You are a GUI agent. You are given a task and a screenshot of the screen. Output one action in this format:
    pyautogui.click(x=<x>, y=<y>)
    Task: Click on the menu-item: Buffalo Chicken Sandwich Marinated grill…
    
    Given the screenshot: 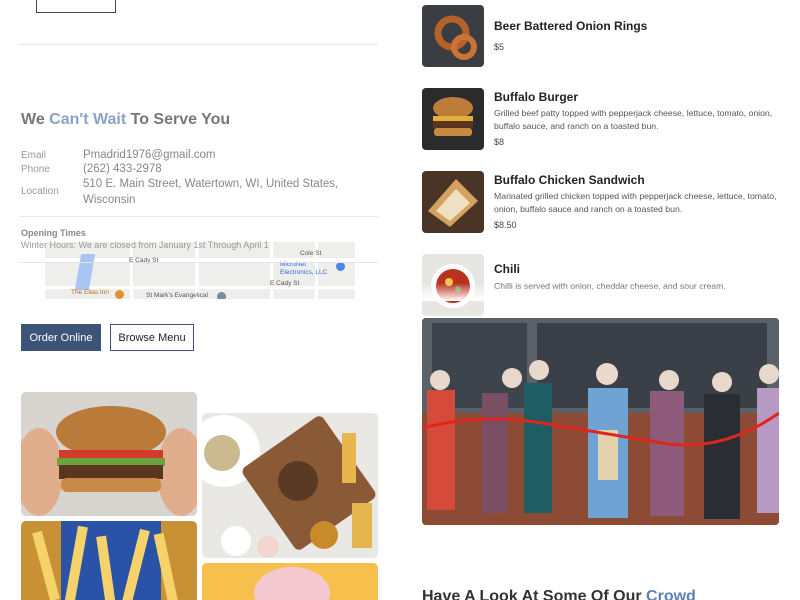 What is the action you would take?
    pyautogui.click(x=602, y=203)
    